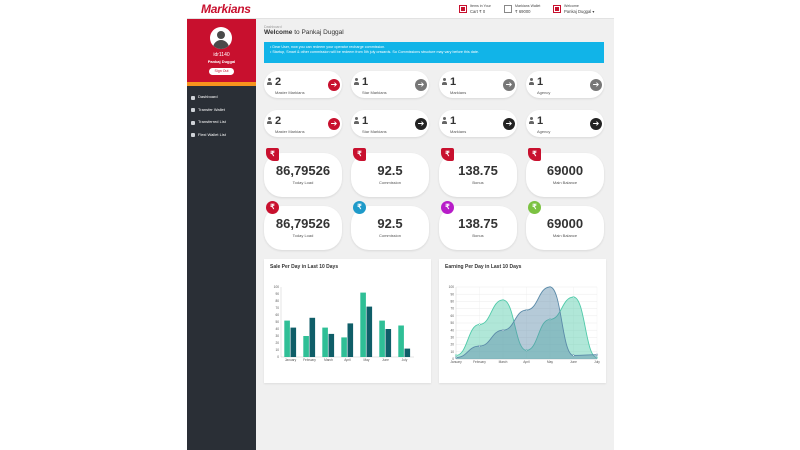 The height and width of the screenshot is (450, 800). I want to click on y-tick-label: 40, so click(277, 329).